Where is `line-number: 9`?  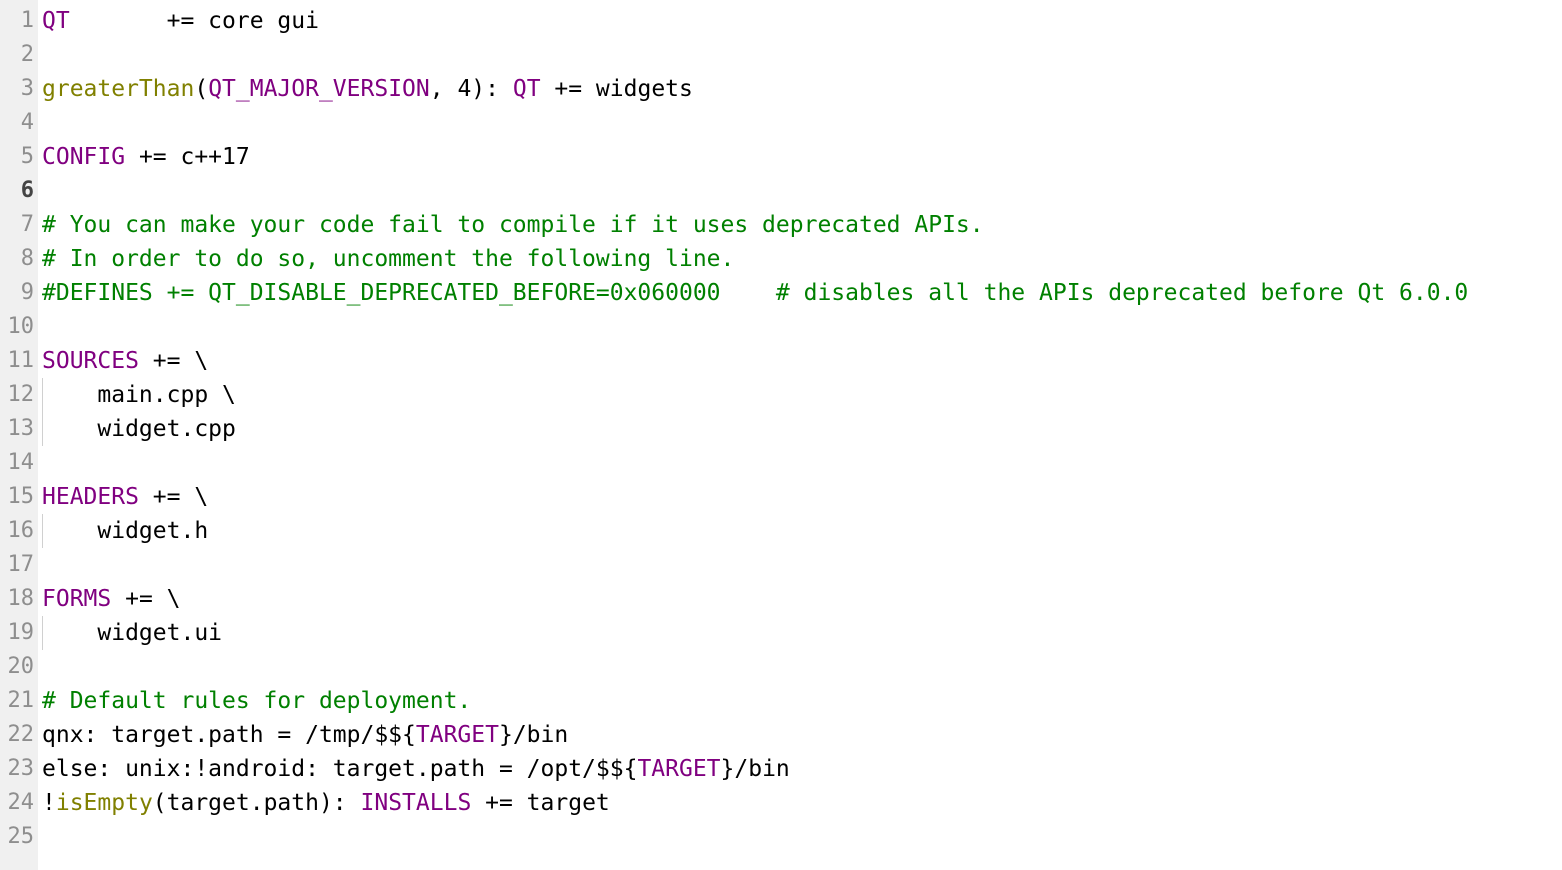
line-number: 9 is located at coordinates (27, 292).